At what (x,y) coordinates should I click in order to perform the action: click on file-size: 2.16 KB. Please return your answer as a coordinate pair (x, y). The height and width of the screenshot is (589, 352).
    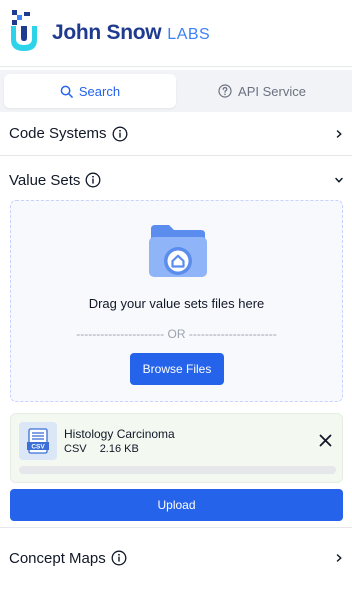
    Looking at the image, I should click on (119, 449).